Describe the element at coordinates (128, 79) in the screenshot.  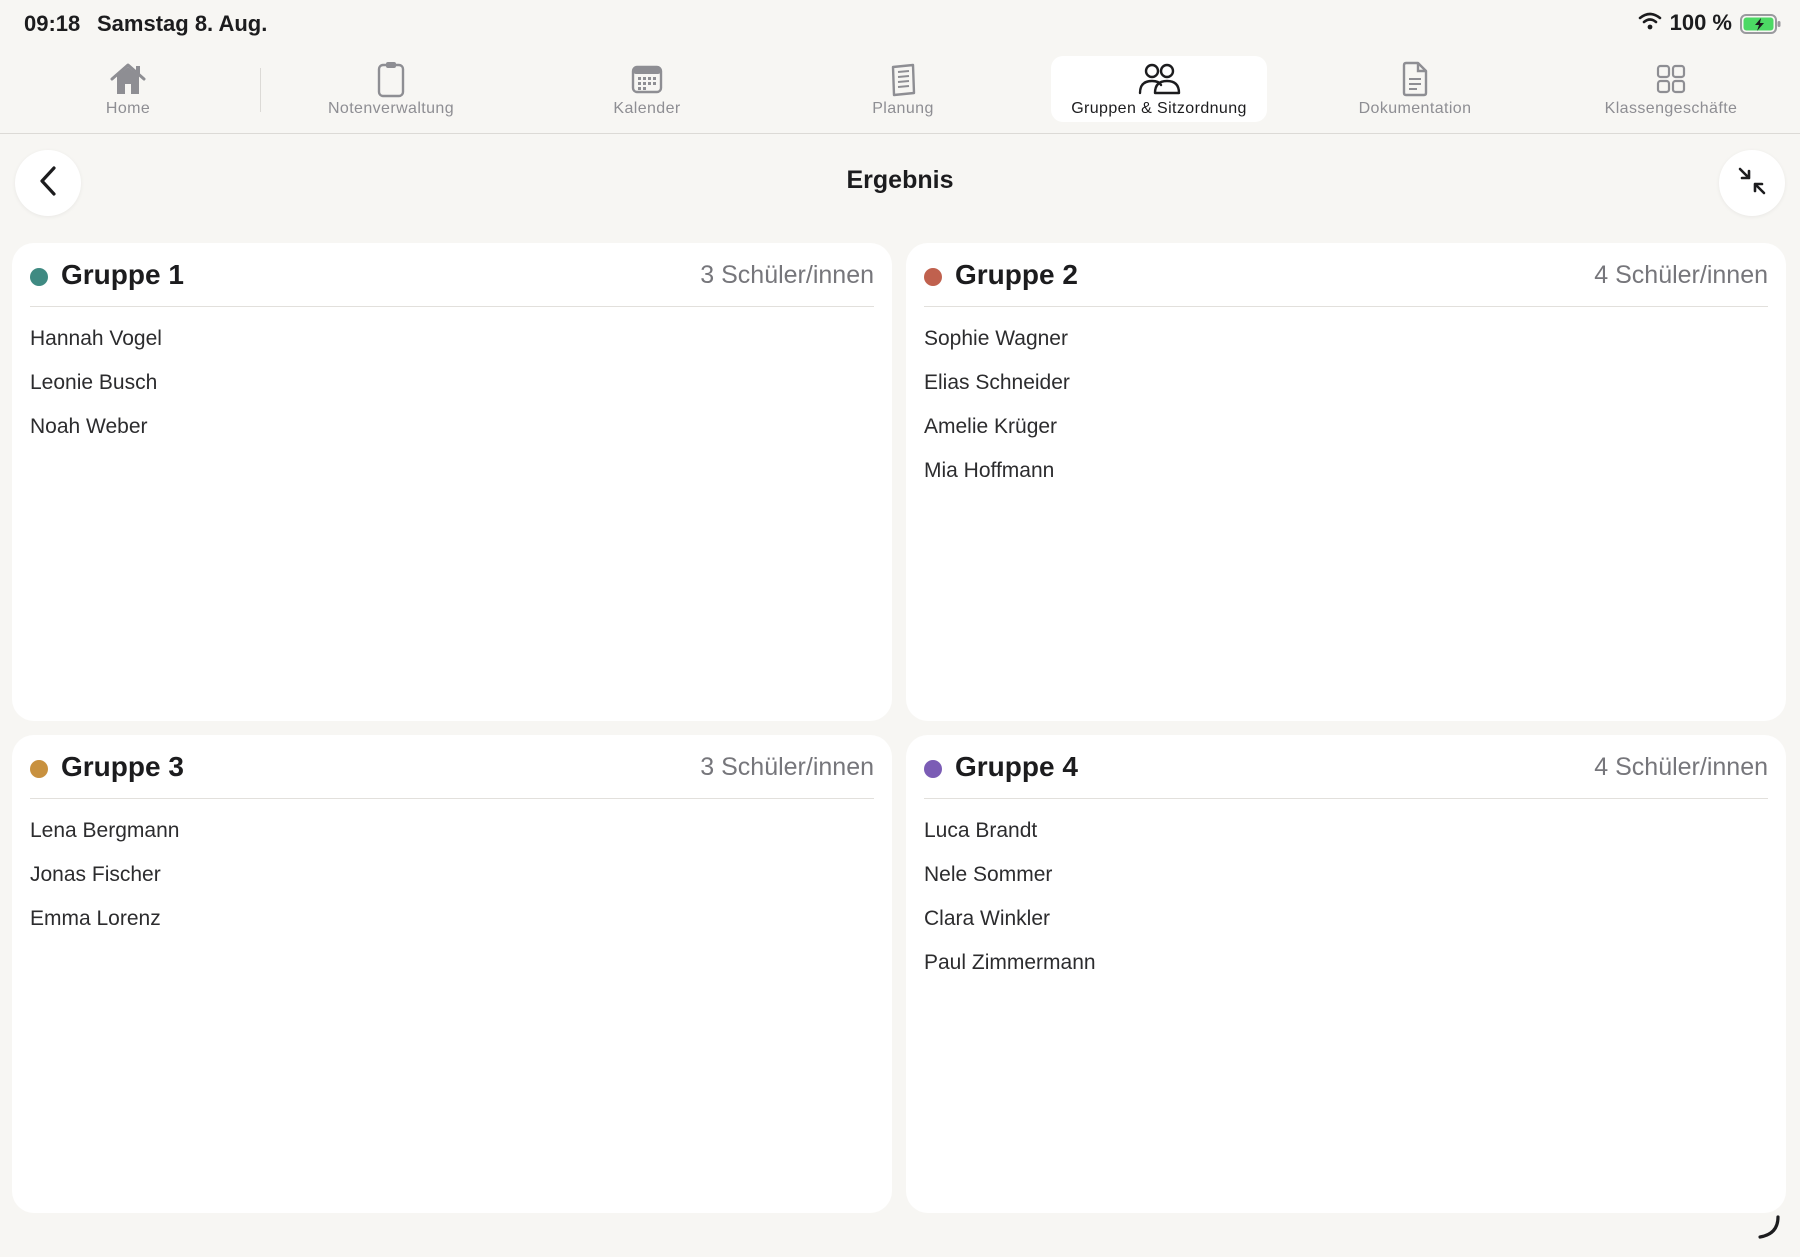
I see `home-icon` at that location.